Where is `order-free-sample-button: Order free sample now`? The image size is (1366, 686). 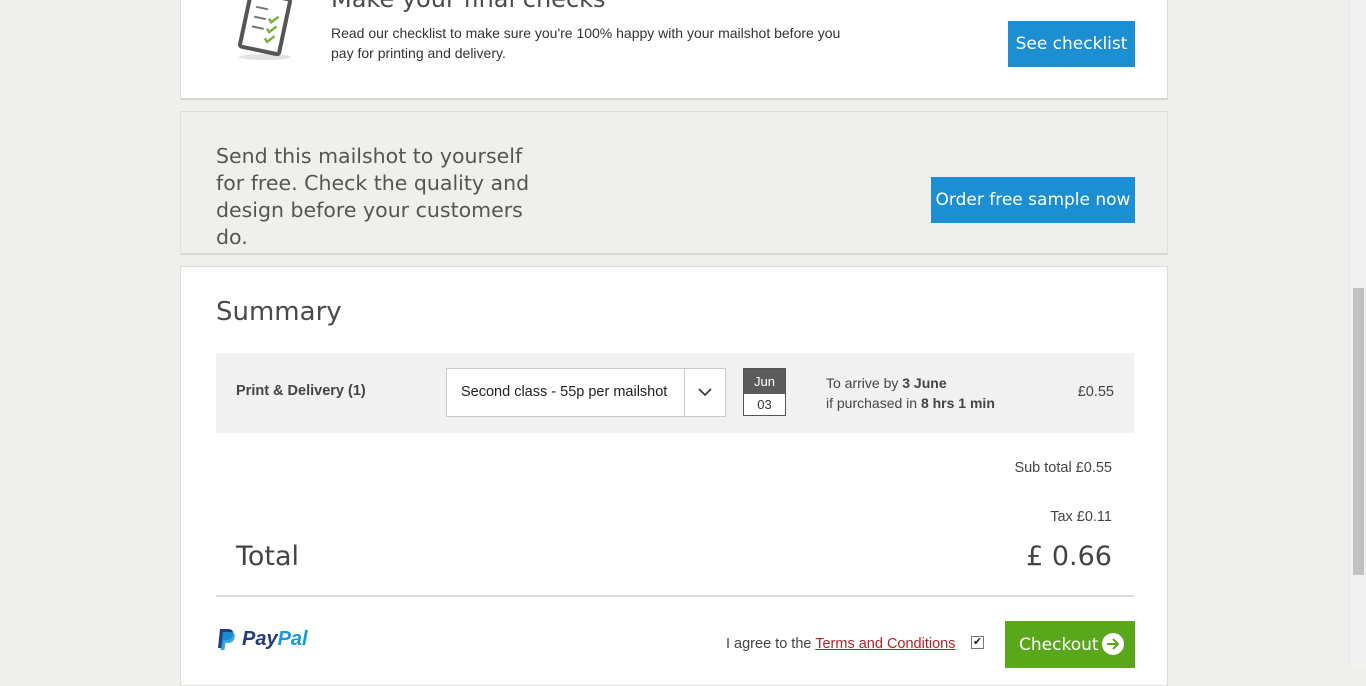 order-free-sample-button: Order free sample now is located at coordinates (1033, 200).